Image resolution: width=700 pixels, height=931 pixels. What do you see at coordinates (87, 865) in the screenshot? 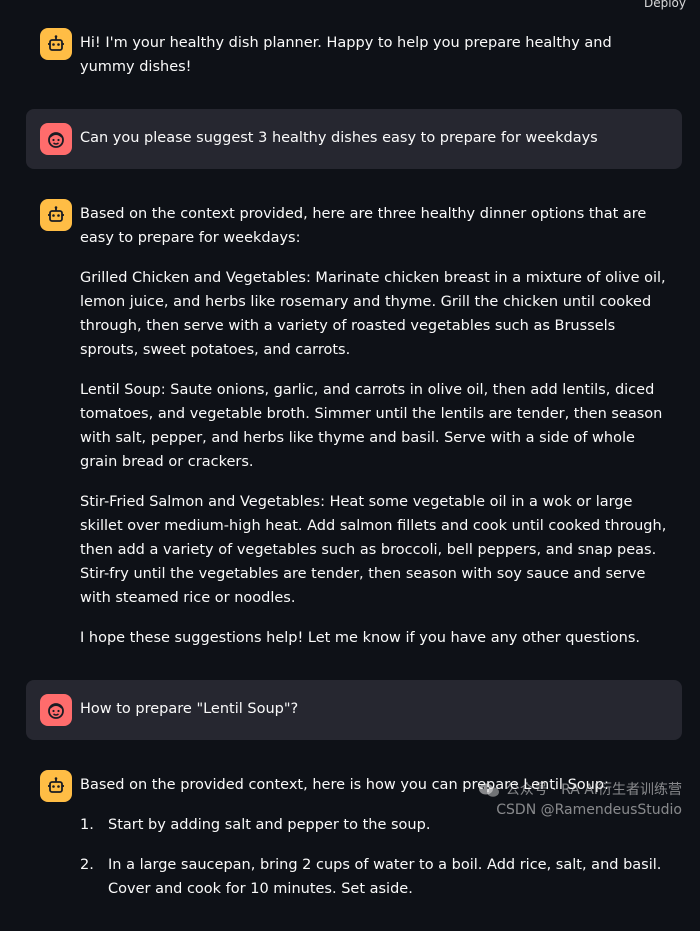
I see `step-number: 2.` at bounding box center [87, 865].